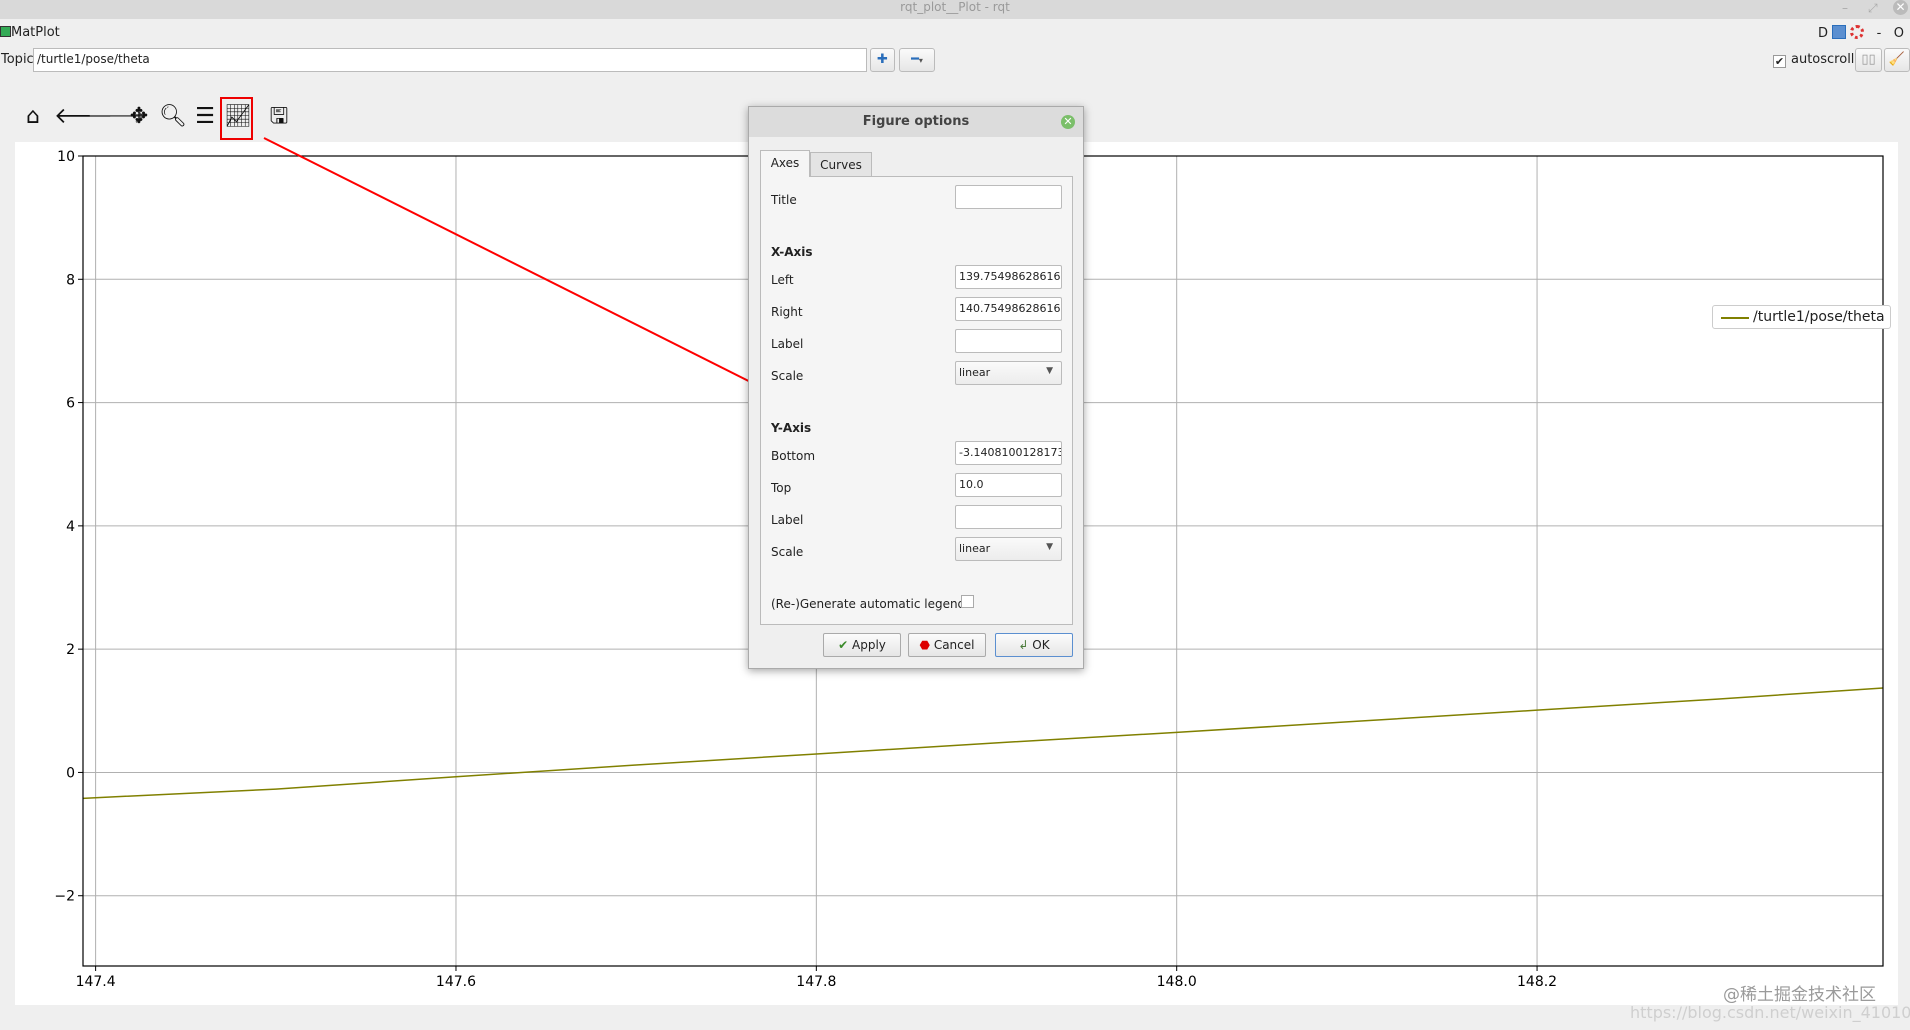  What do you see at coordinates (139, 117) in the screenshot?
I see `pan-icon: ✥` at bounding box center [139, 117].